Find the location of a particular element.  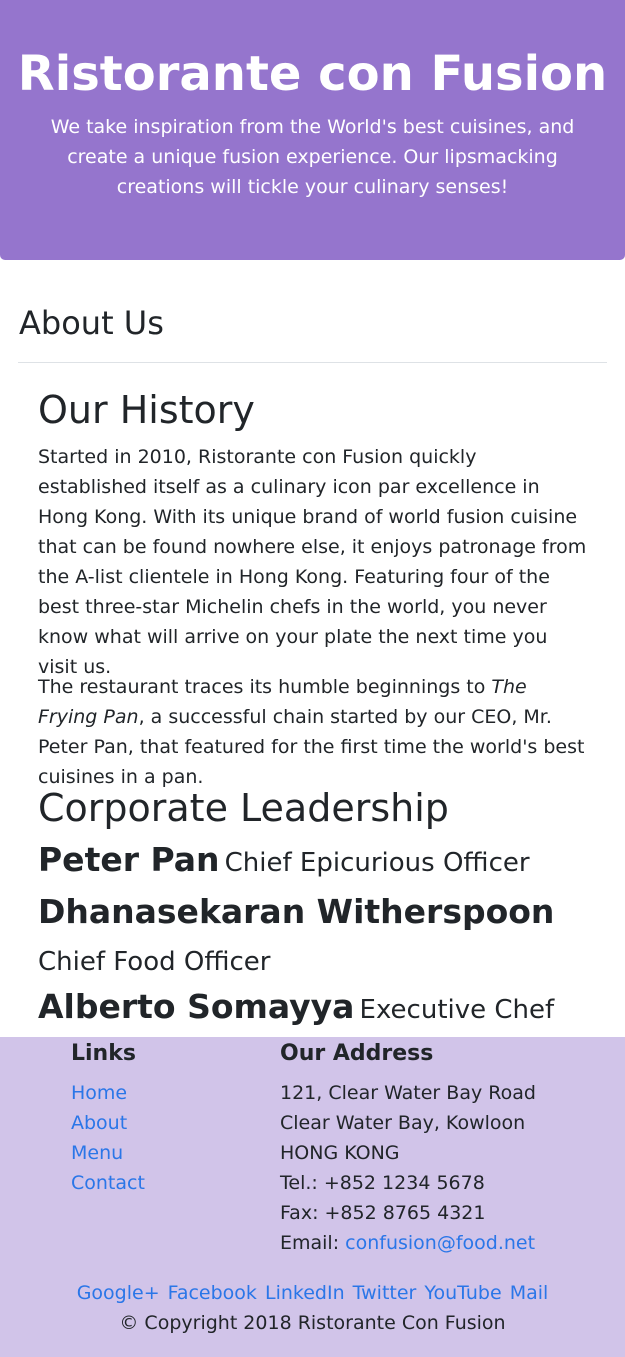

address-street: 121, Clear Water Bay Road is located at coordinates (408, 1093).